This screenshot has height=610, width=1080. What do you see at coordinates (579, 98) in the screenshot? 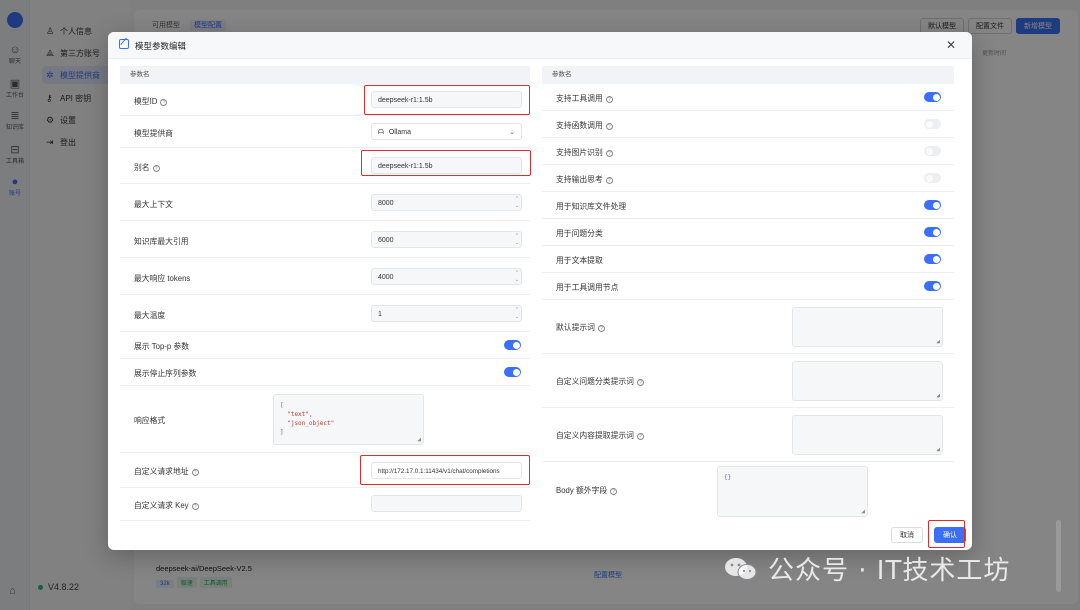
I see `param-label: 支持工具调用` at bounding box center [579, 98].